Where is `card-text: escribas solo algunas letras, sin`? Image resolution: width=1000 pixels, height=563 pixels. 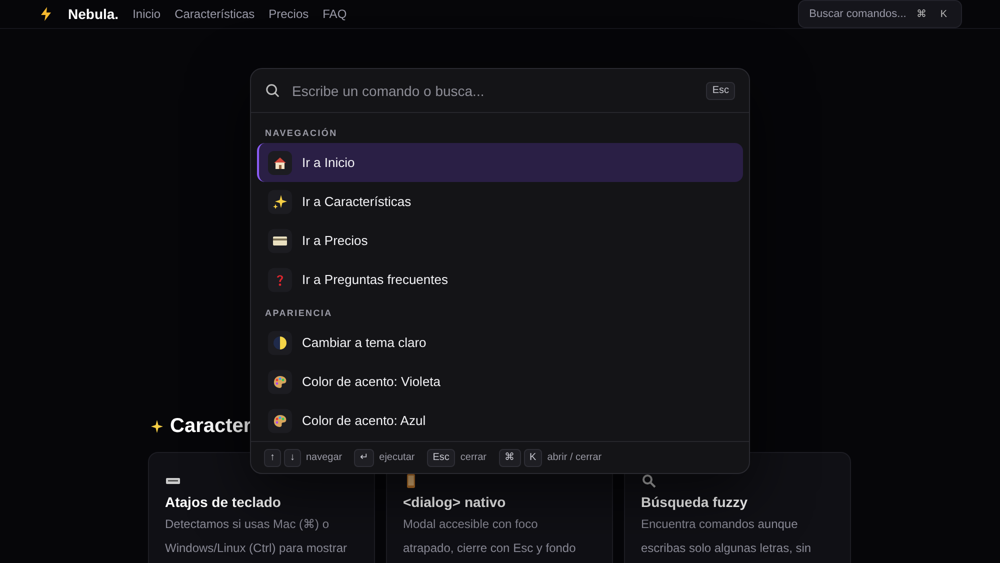
card-text: escribas solo algunas letras, sin is located at coordinates (726, 548).